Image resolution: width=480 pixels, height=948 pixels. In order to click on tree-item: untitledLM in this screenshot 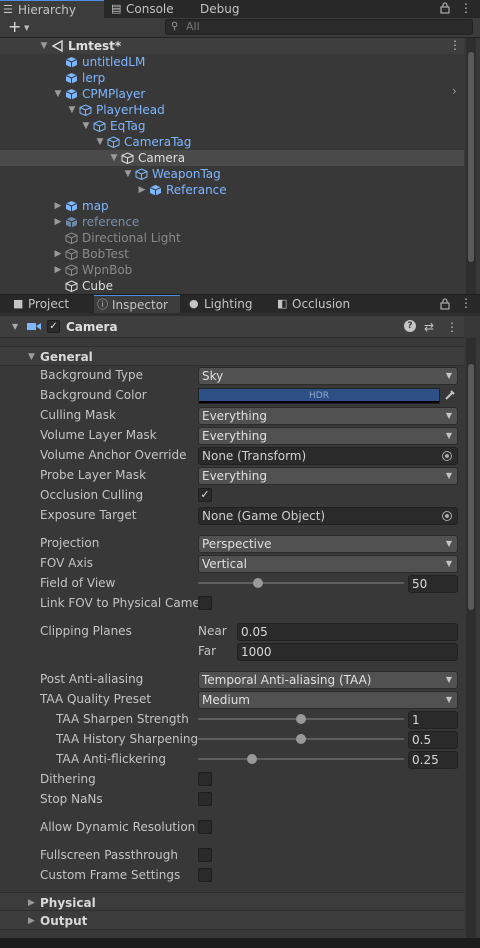, I will do `click(232, 62)`.